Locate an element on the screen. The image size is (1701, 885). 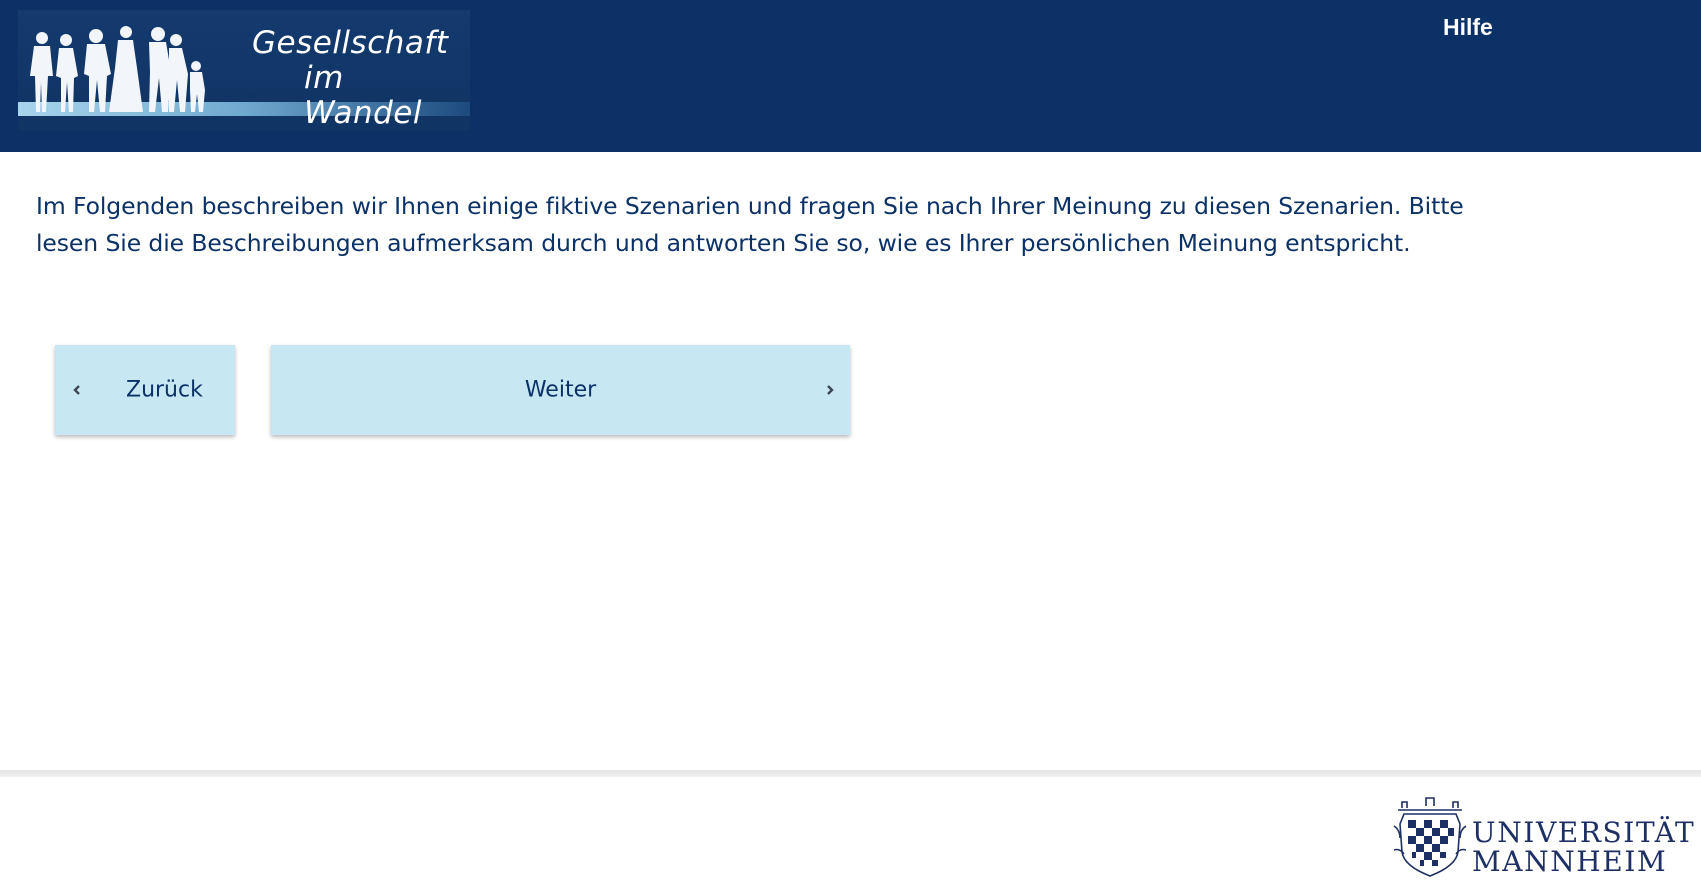
logo-wordmark: Gesellschaft im Wandel is located at coordinates (352, 78).